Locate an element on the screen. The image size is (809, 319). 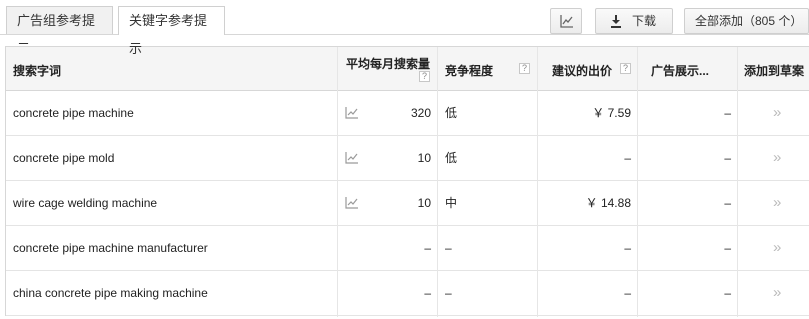
col-avg-searches-label: 平均每月搜索量 is located at coordinates (388, 64).